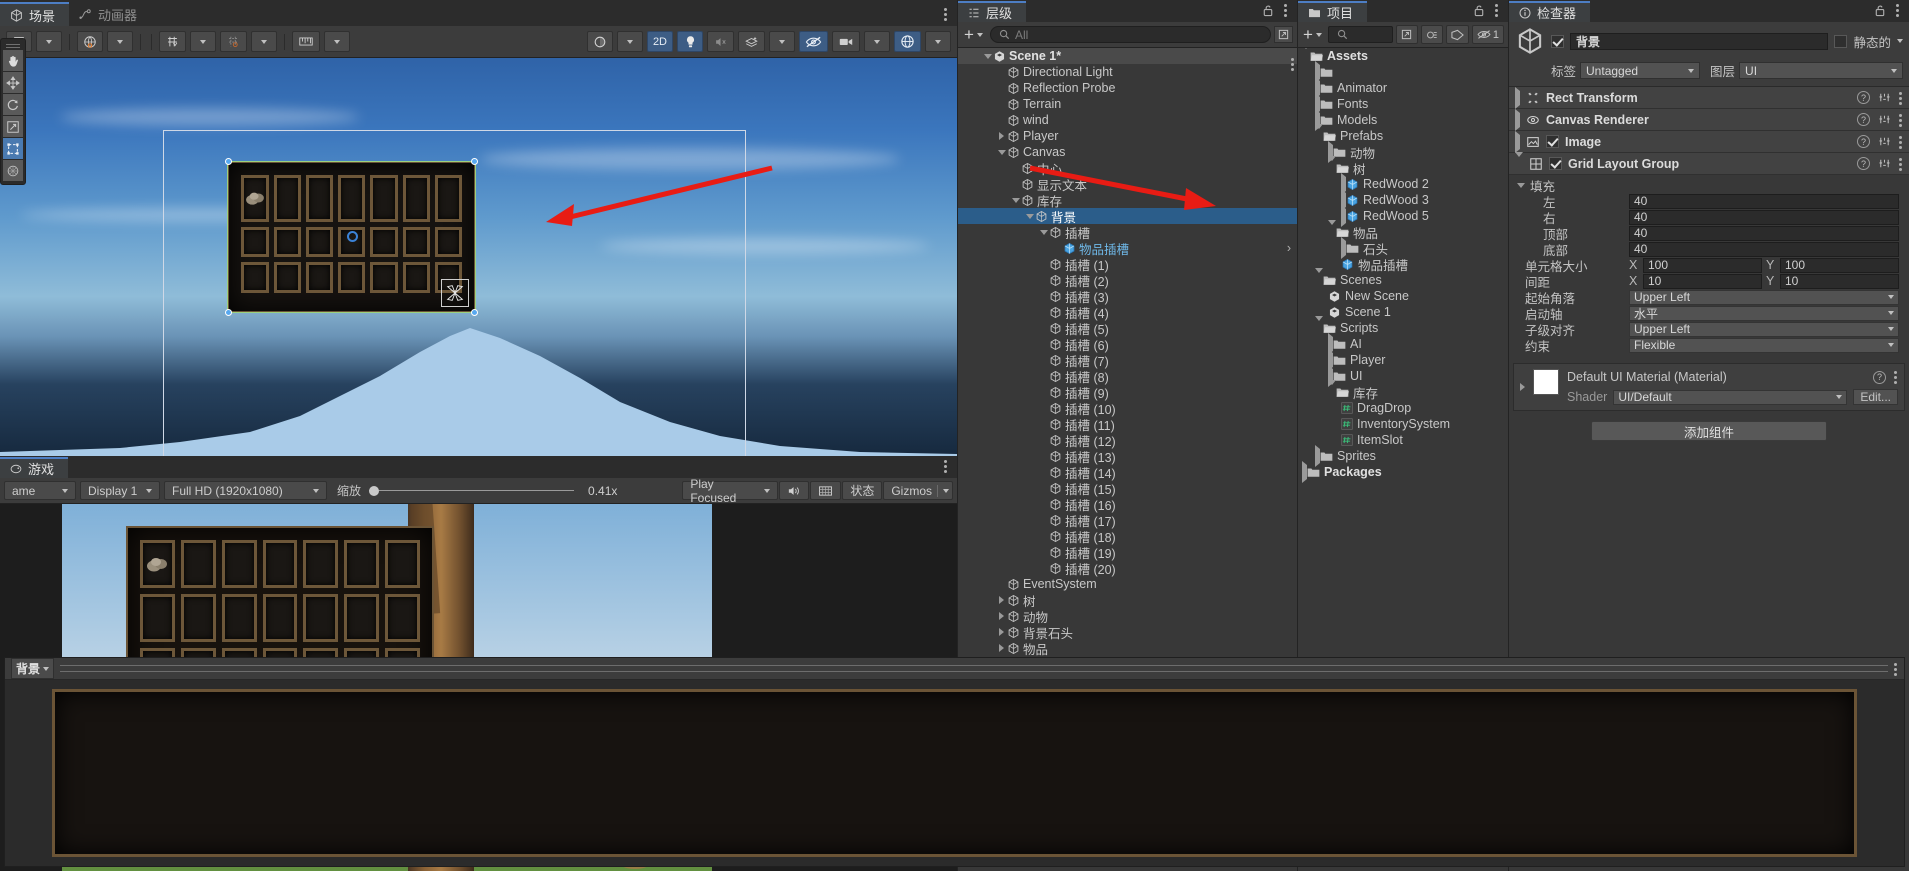  I want to click on project-item: DragDrop, so click(1403, 408).